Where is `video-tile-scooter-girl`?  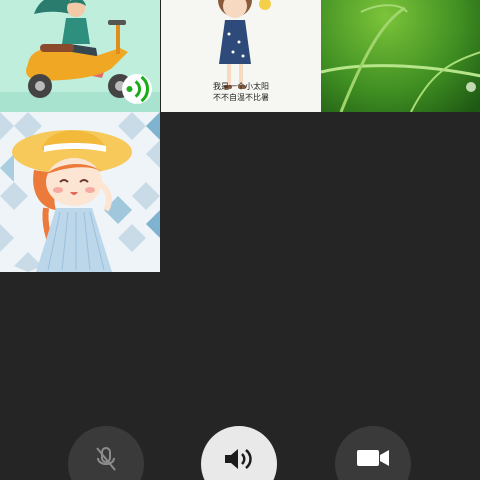
video-tile-scooter-girl is located at coordinates (80, 56).